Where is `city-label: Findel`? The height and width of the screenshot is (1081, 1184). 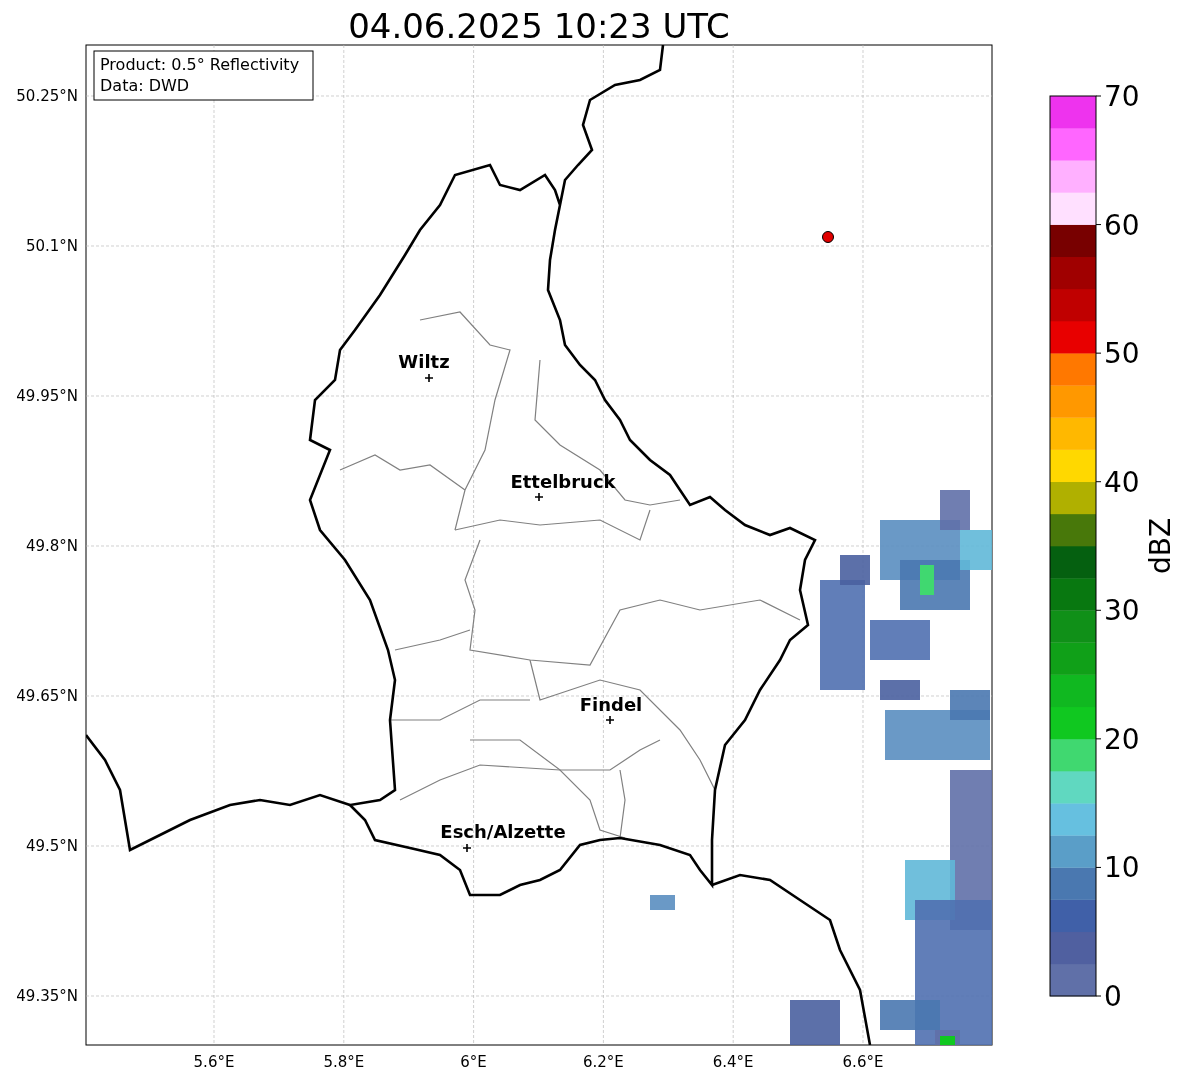 city-label: Findel is located at coordinates (611, 704).